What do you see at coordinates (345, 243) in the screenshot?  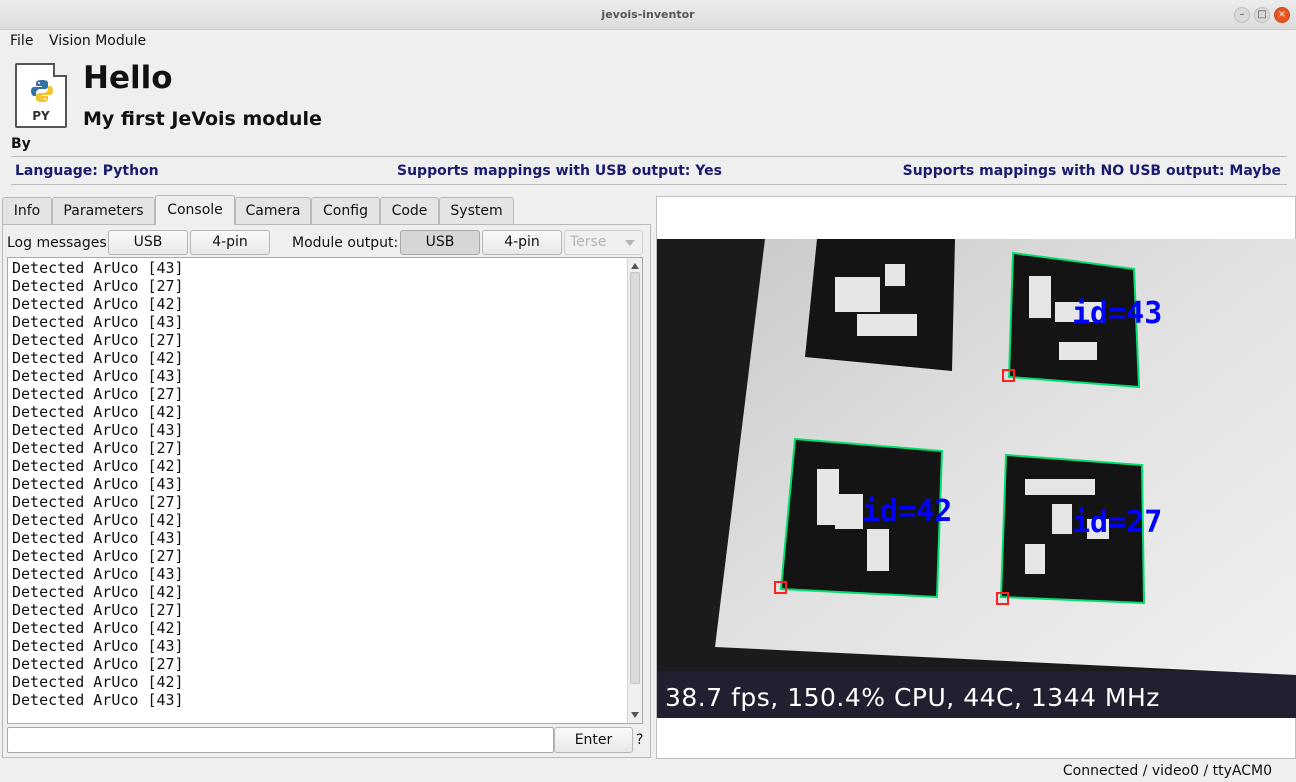 I see `module-output-label: Module output:` at bounding box center [345, 243].